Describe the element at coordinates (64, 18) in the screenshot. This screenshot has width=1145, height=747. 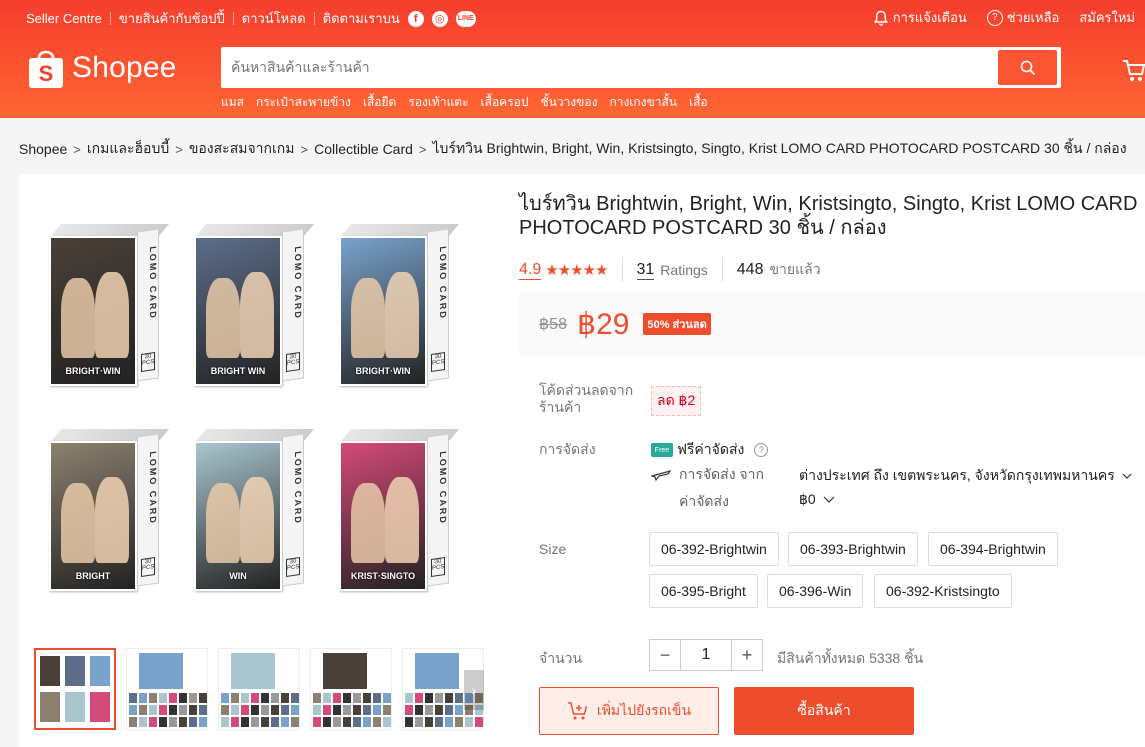
I see `seller-centre-link: Seller Centre` at that location.